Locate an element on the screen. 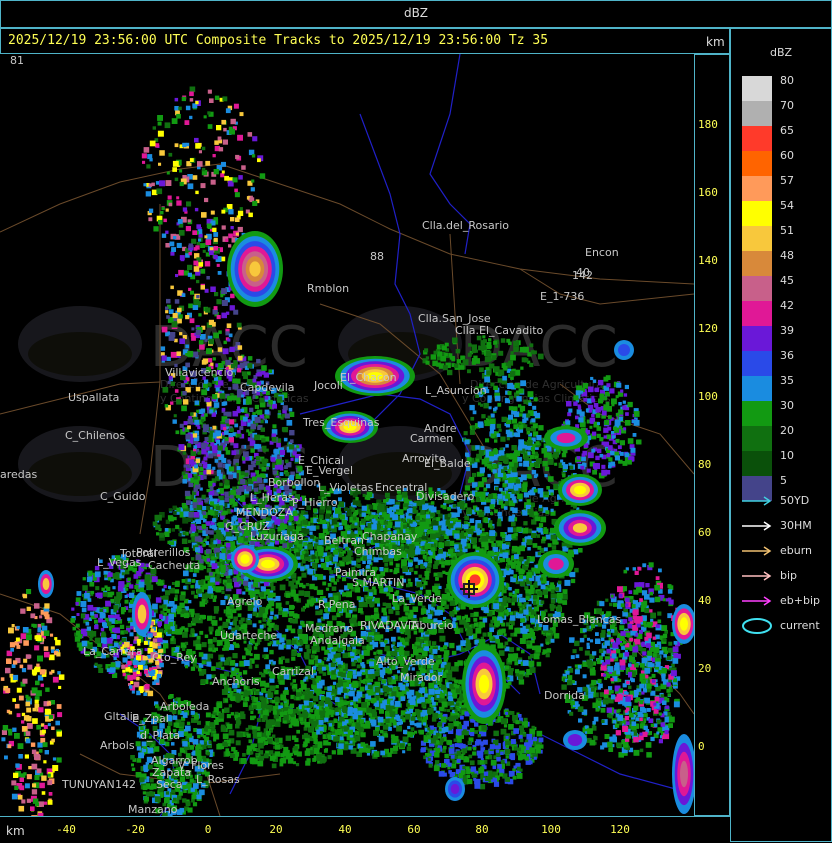 The width and height of the screenshot is (832, 843). y-tick-label: 20 is located at coordinates (705, 668).